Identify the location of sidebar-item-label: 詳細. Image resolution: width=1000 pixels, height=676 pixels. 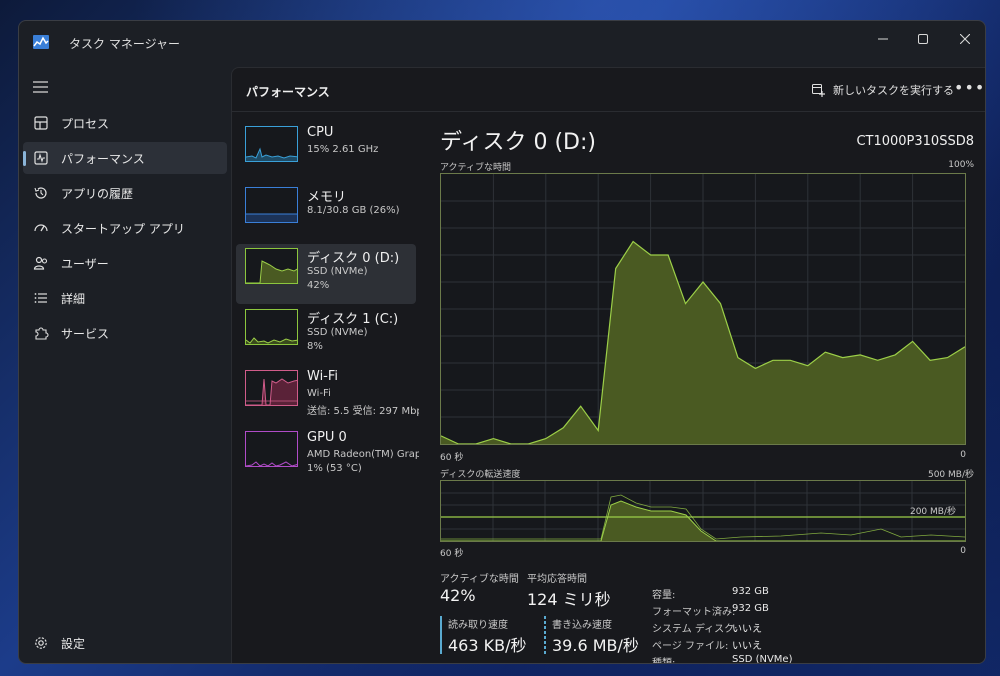
(73, 299).